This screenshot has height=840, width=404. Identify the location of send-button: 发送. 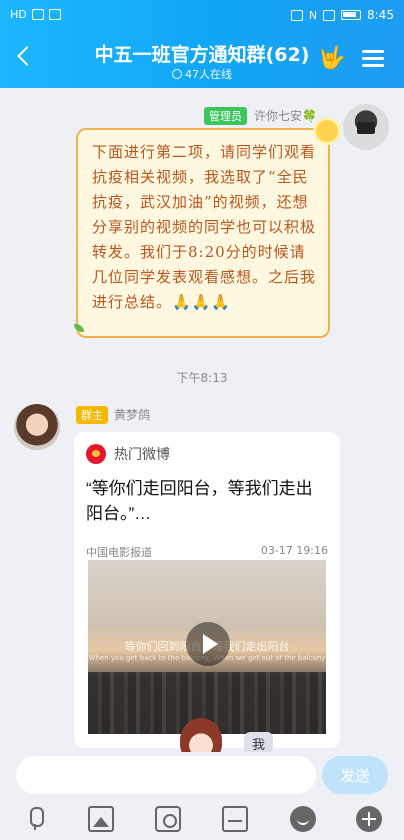
(355, 775).